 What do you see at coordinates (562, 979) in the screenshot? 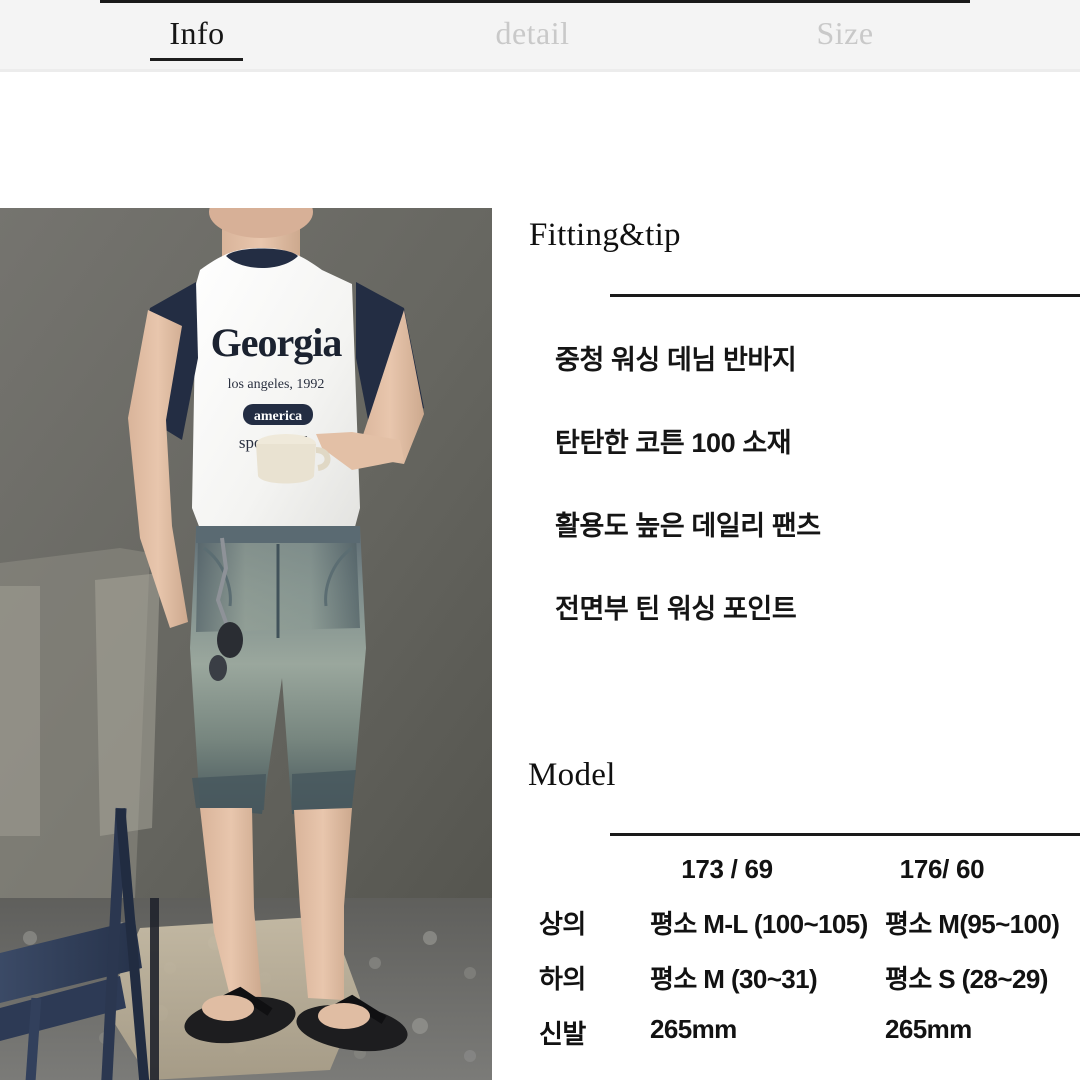
I see `row-label-bottom: 하의` at bounding box center [562, 979].